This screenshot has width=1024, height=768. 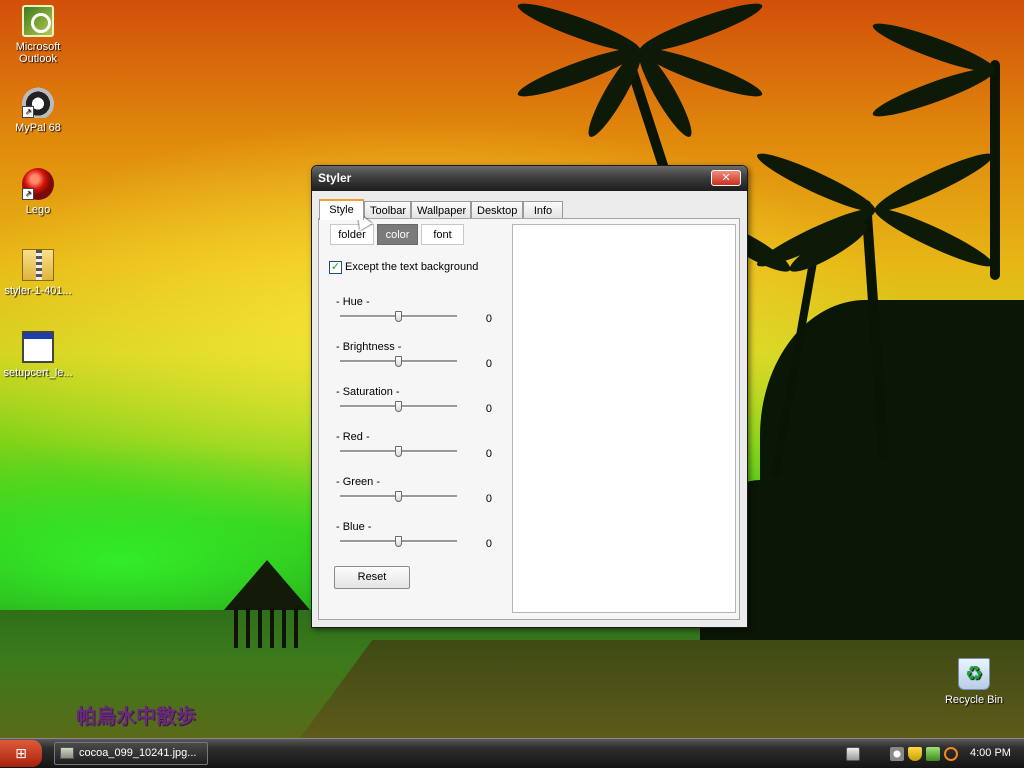 I want to click on search-icon, so click(x=951, y=754).